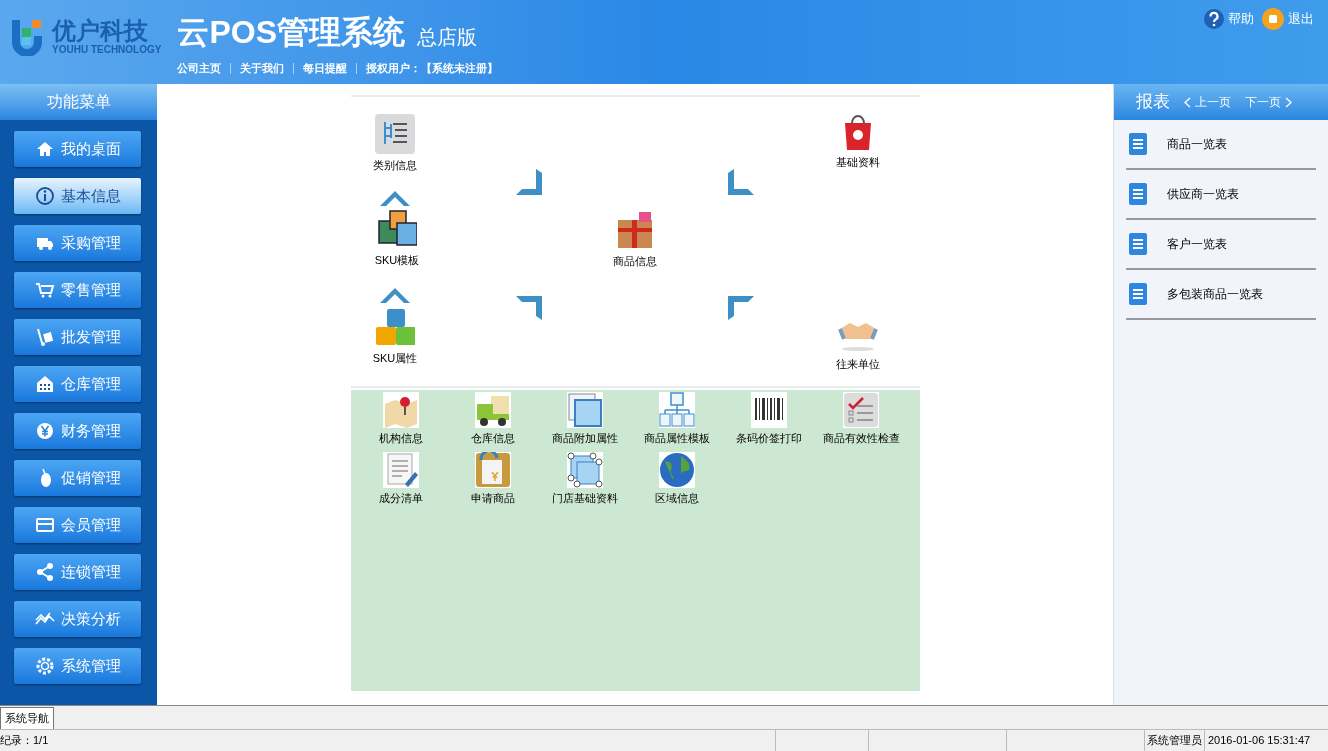 This screenshot has width=1328, height=751. What do you see at coordinates (44, 337) in the screenshot?
I see `hand-truck-icon` at bounding box center [44, 337].